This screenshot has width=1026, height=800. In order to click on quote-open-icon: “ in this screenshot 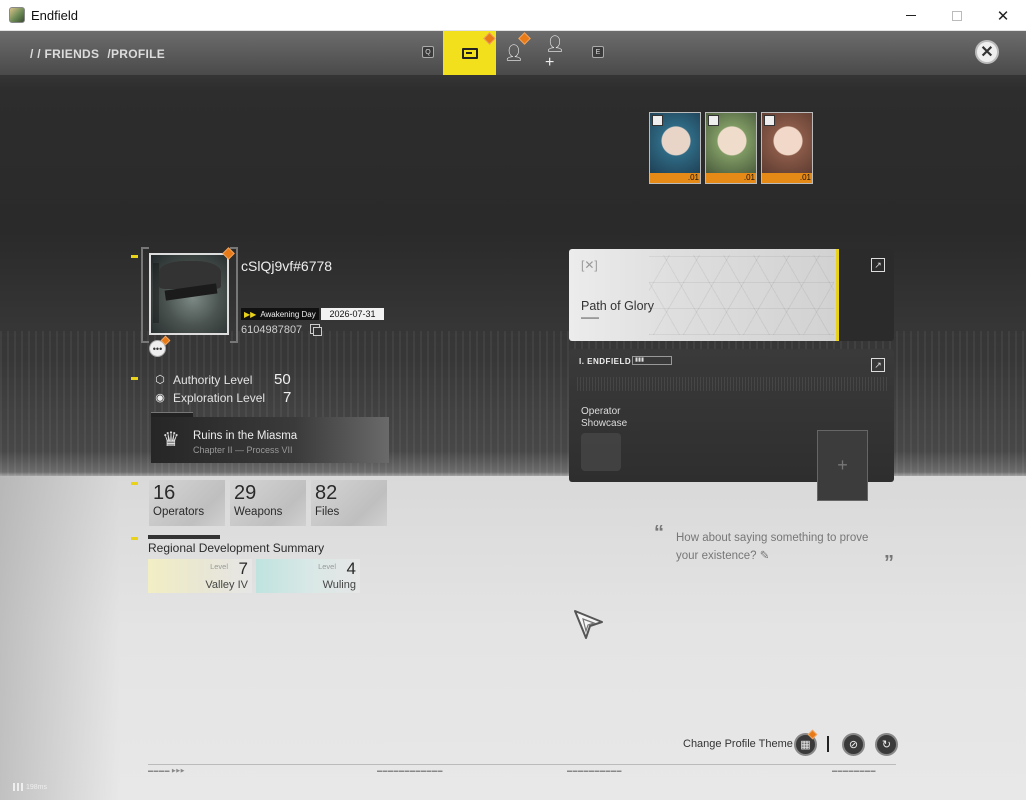, I will do `click(659, 533)`.